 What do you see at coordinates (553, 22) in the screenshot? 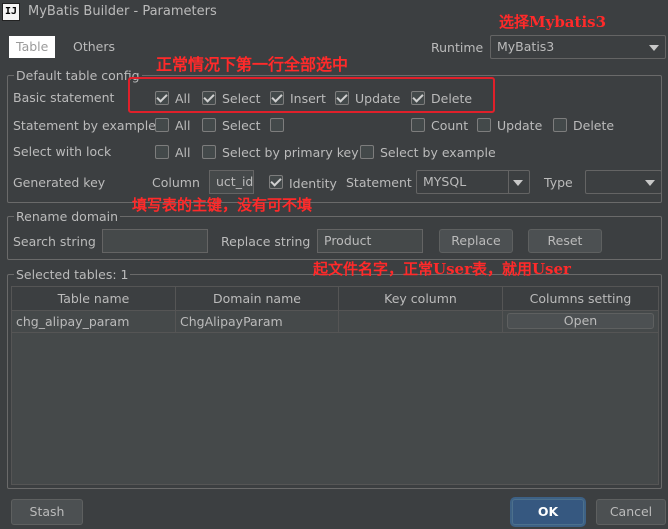
I see `annotation-runtime-note: 选择Mybatis3` at bounding box center [553, 22].